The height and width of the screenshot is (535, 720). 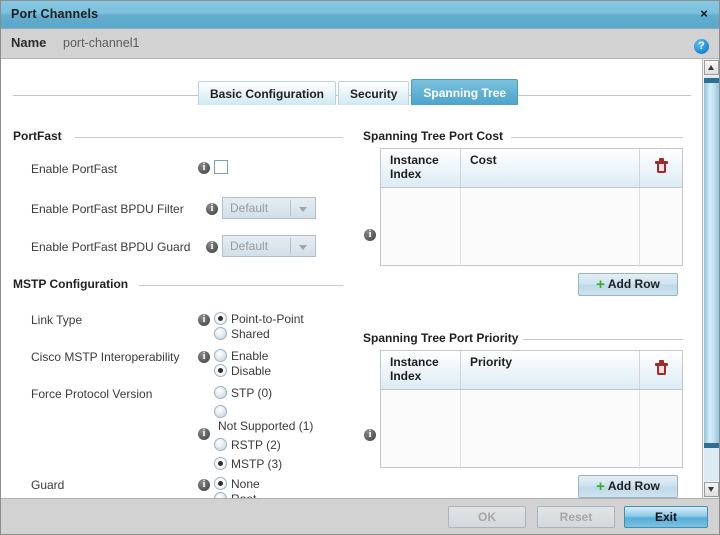 I want to click on close-icon: ×, so click(x=704, y=14).